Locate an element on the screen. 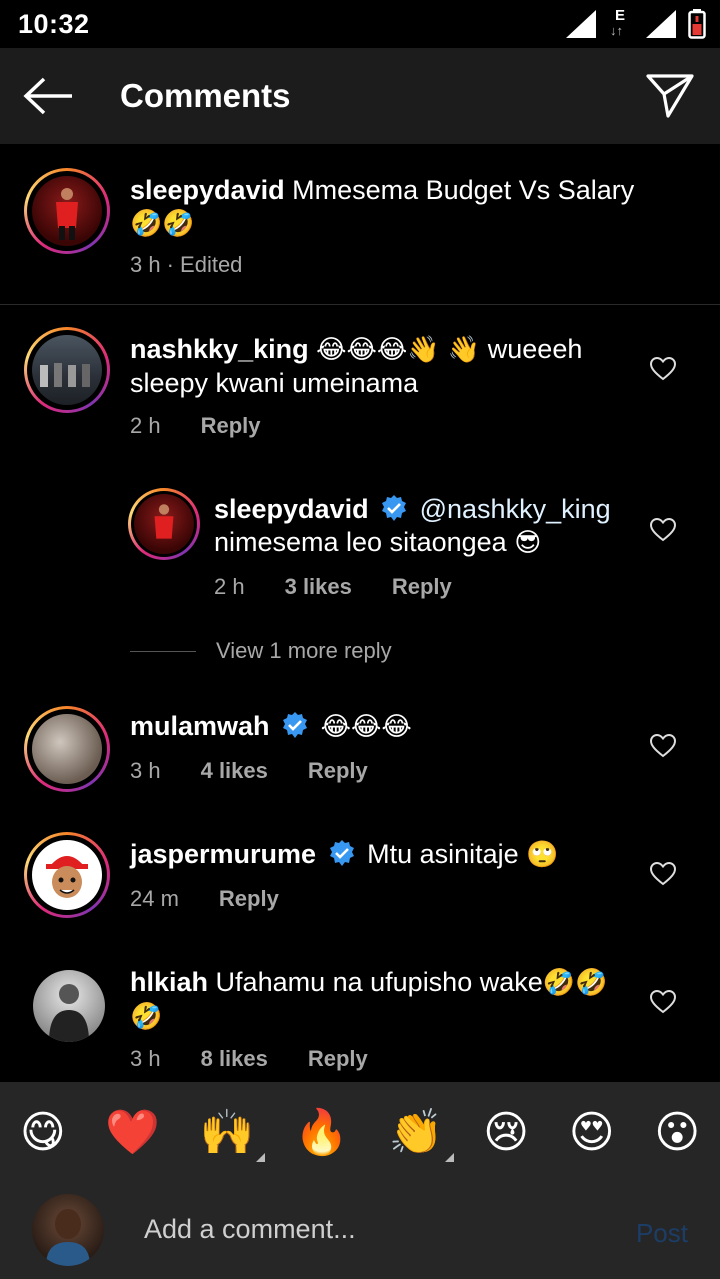 The image size is (720, 1279). page-title: Comments is located at coordinates (205, 95).